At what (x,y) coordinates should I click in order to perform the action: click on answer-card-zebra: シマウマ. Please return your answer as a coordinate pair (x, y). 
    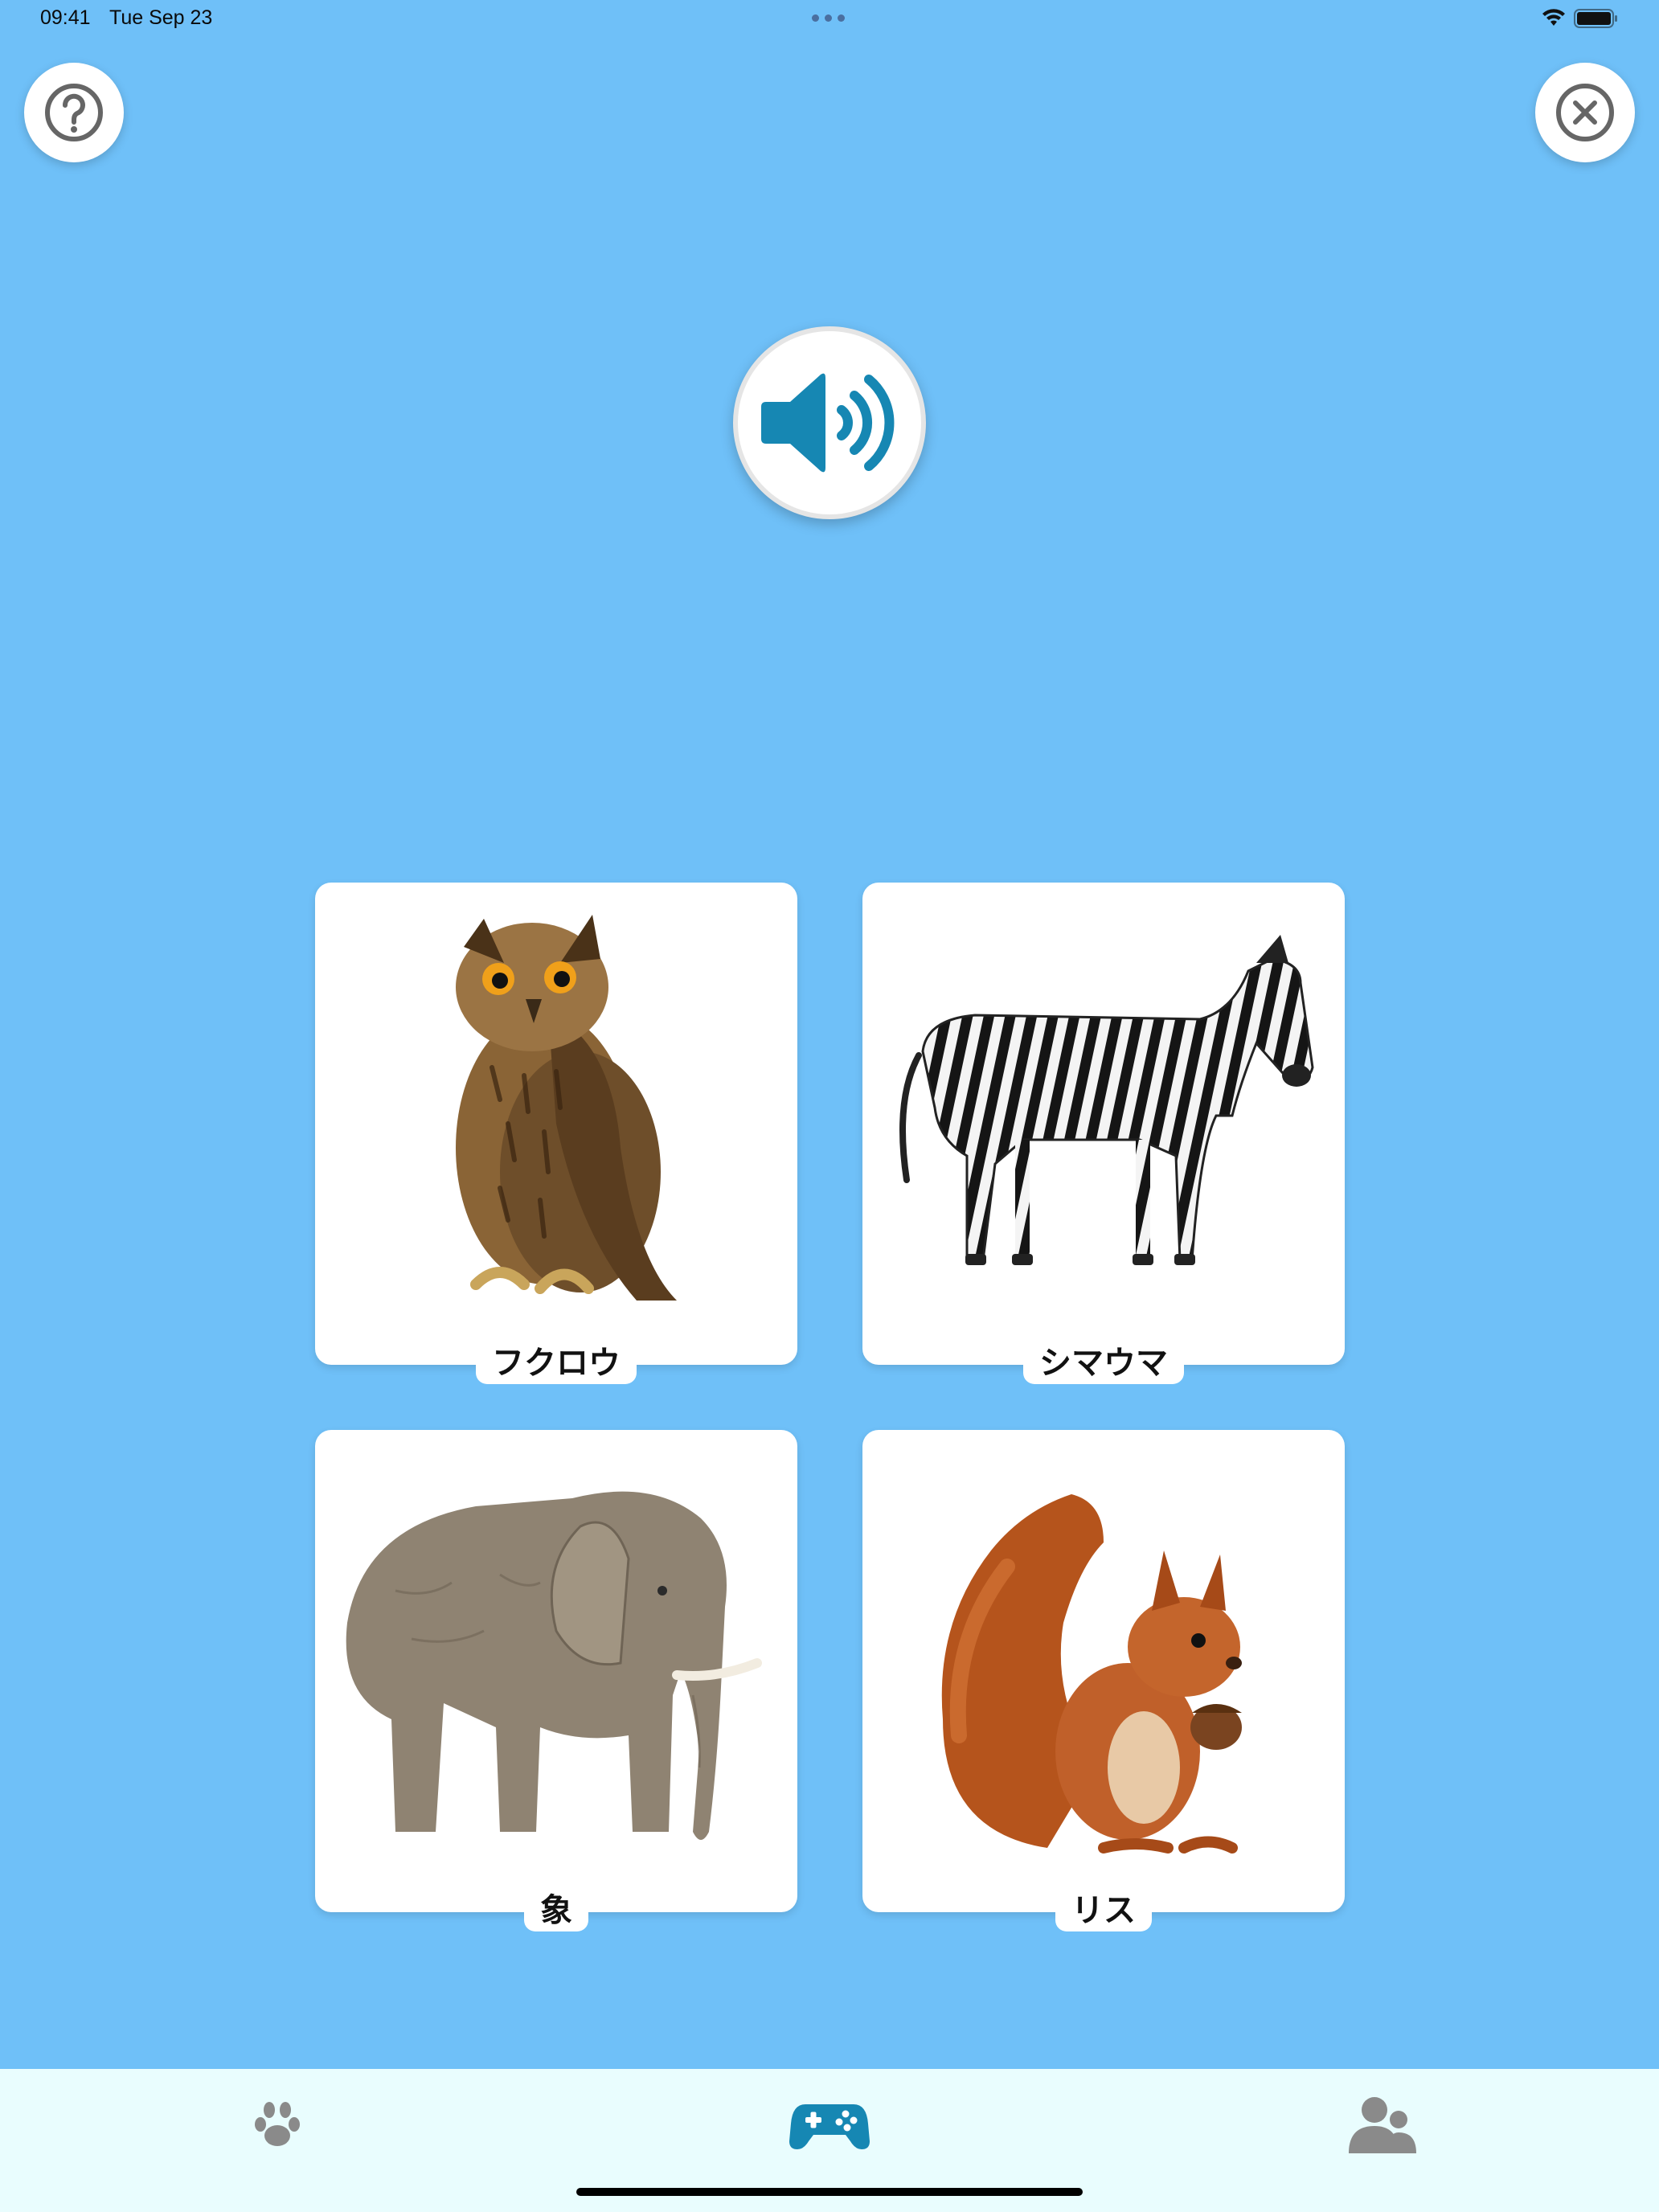
    Looking at the image, I should click on (1103, 1133).